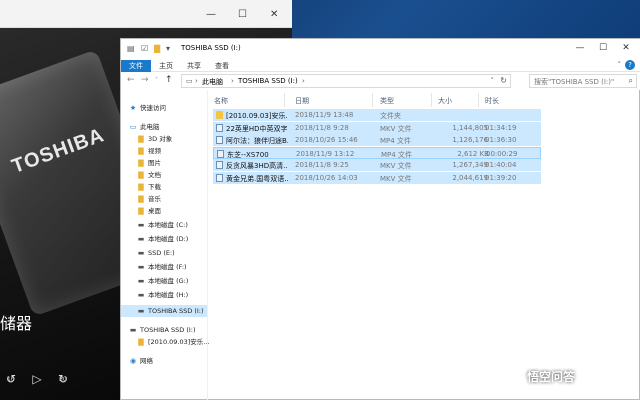  What do you see at coordinates (164, 127) in the screenshot?
I see `sidebar-item: ▭ 此电脑` at bounding box center [164, 127].